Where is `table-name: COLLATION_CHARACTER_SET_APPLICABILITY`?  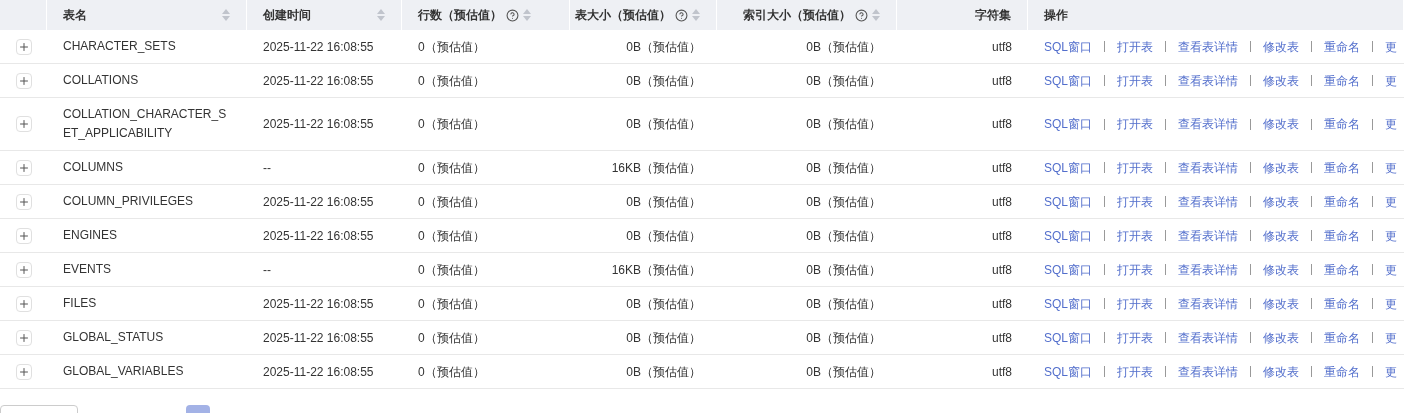
table-name: COLLATION_CHARACTER_SET_APPLICABILITY is located at coordinates (145, 124).